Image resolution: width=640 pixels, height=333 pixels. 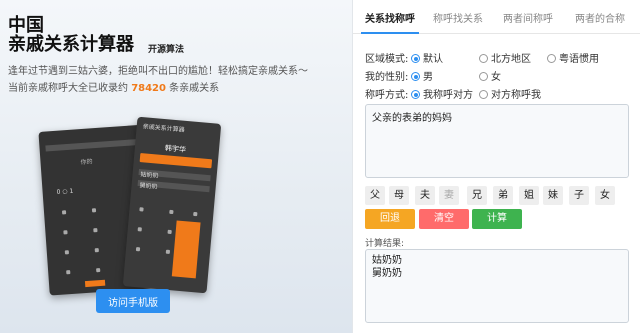 What do you see at coordinates (149, 175) in the screenshot?
I see `phone-front-row1: 姑奶奶` at bounding box center [149, 175].